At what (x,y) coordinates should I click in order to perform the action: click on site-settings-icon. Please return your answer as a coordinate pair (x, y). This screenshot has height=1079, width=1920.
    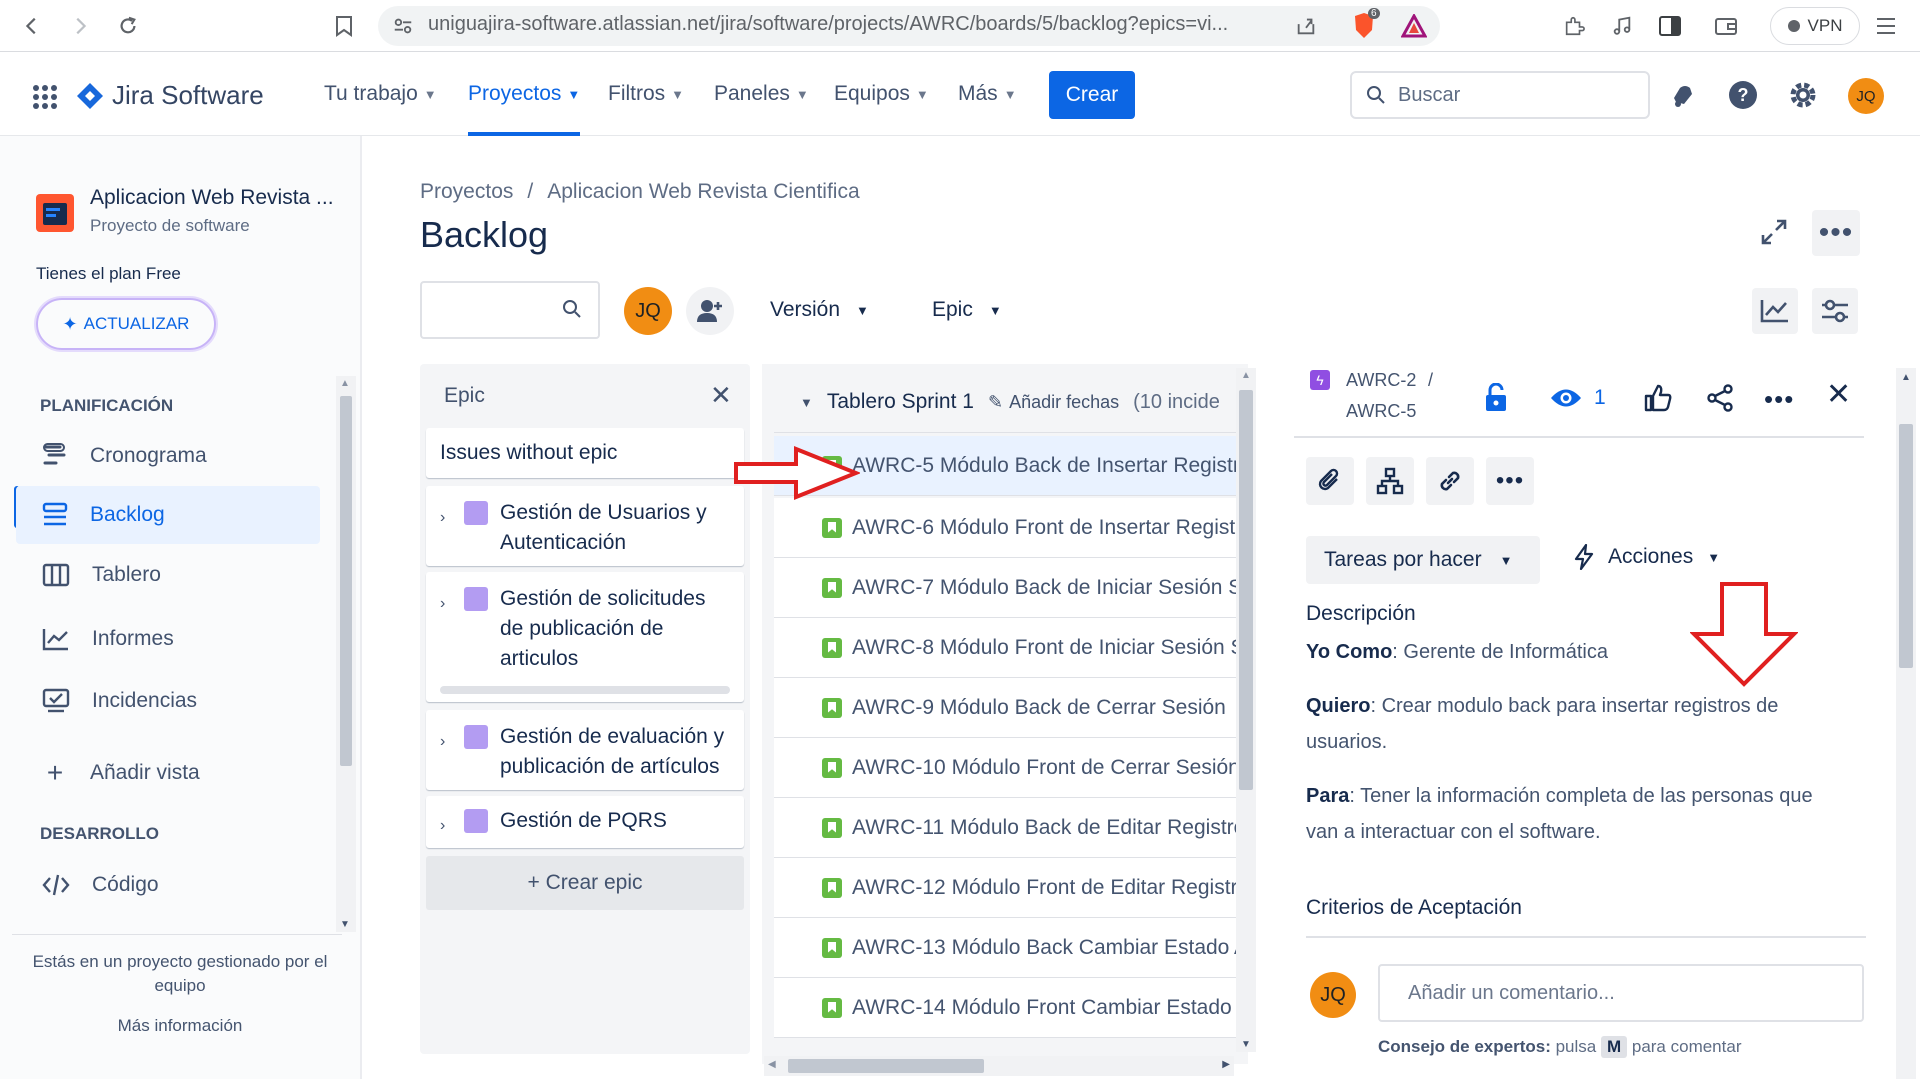
    Looking at the image, I should click on (403, 26).